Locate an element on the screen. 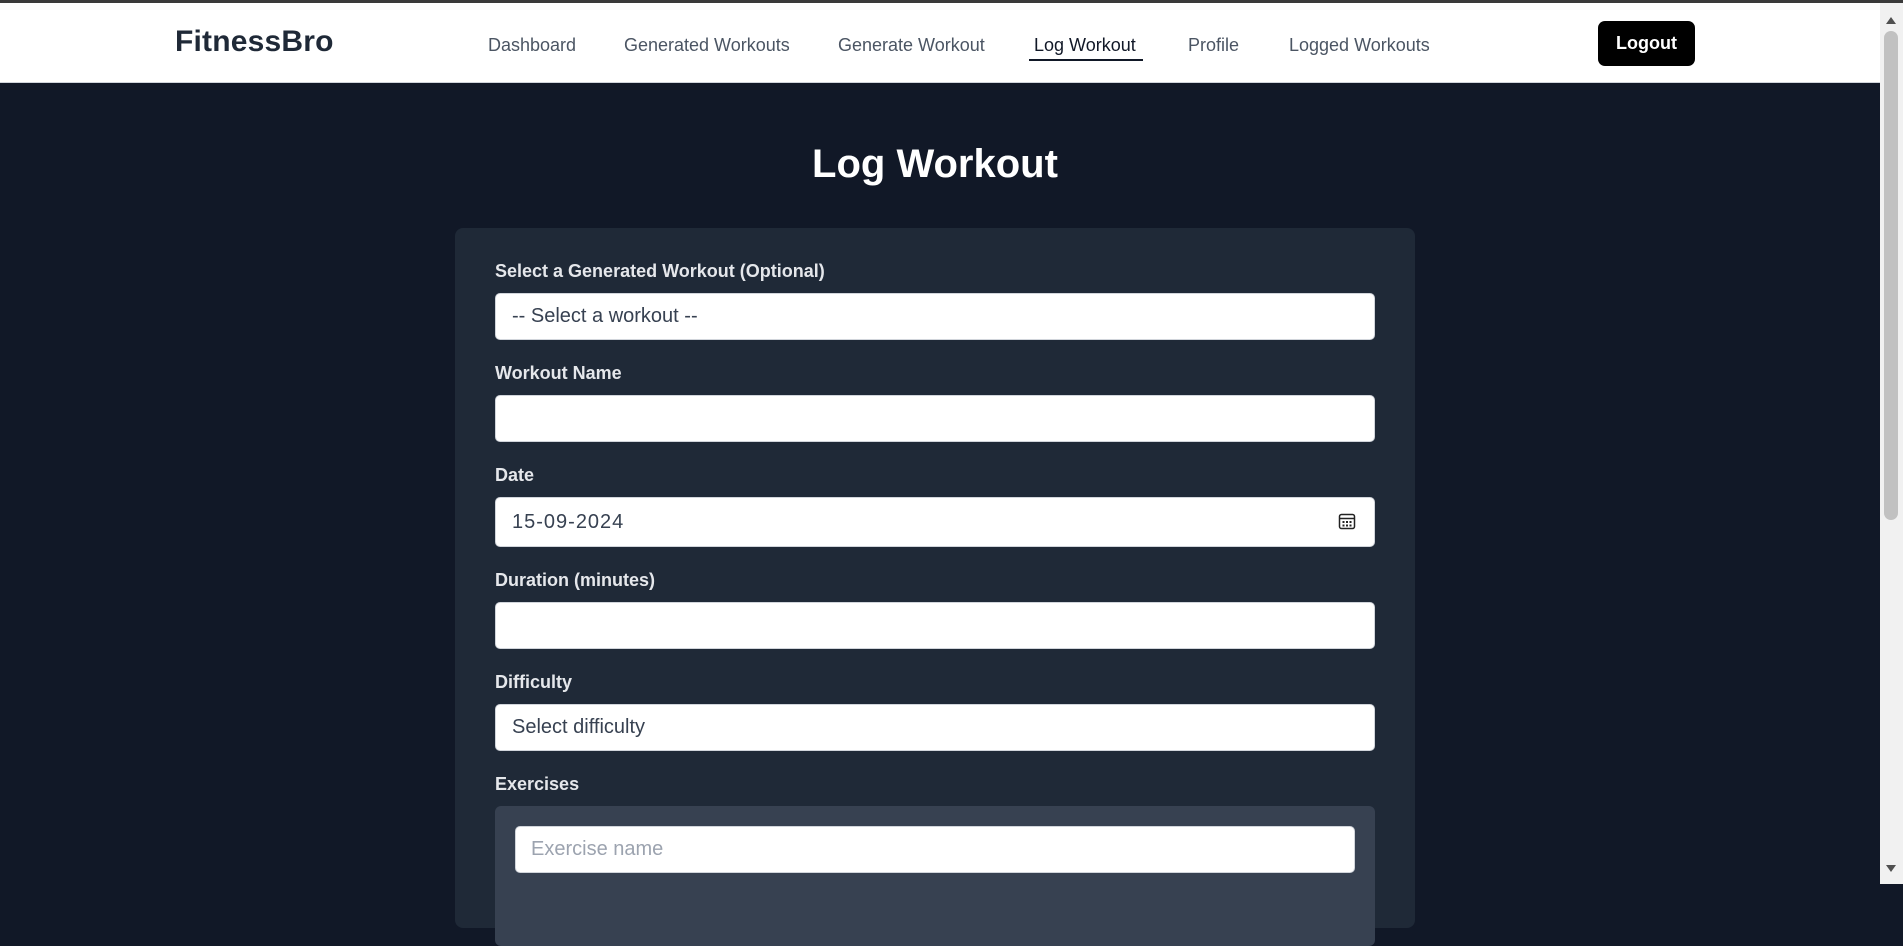 The image size is (1903, 946). brand-logo: FitnessBro is located at coordinates (254, 42).